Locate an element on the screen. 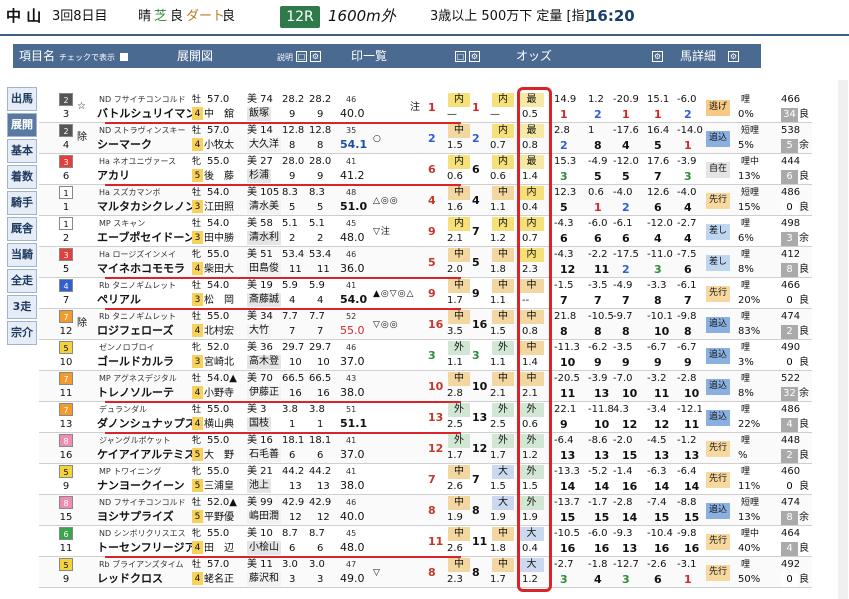 The height and width of the screenshot is (599, 849). cell-c2: 1 is located at coordinates (591, 130).